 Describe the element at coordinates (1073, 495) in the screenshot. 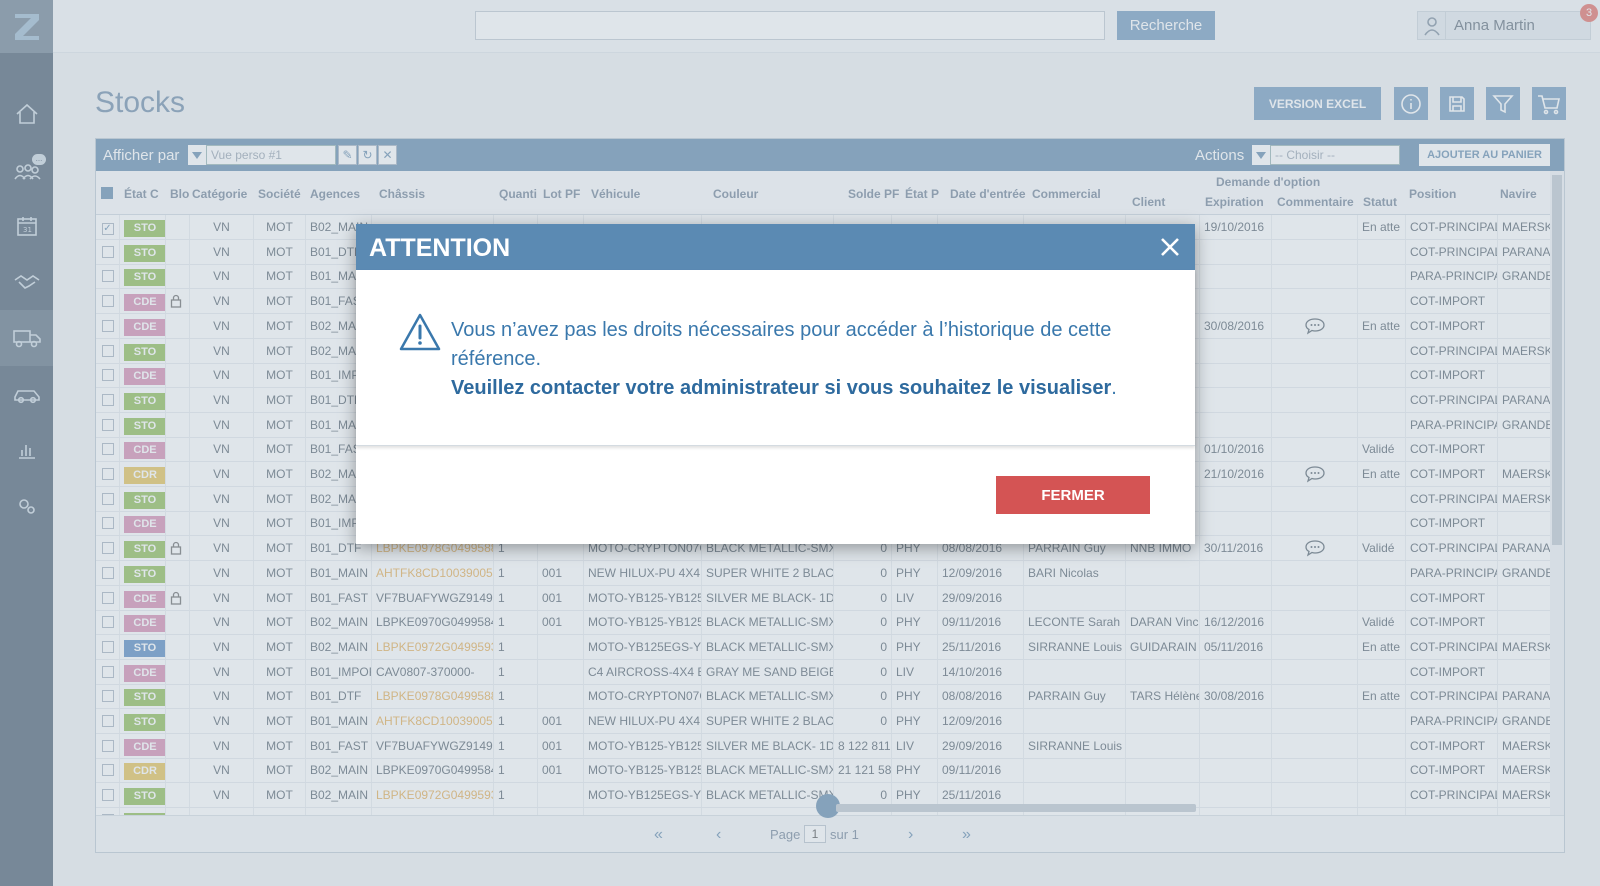

I see `fermer-button: FERMER` at that location.